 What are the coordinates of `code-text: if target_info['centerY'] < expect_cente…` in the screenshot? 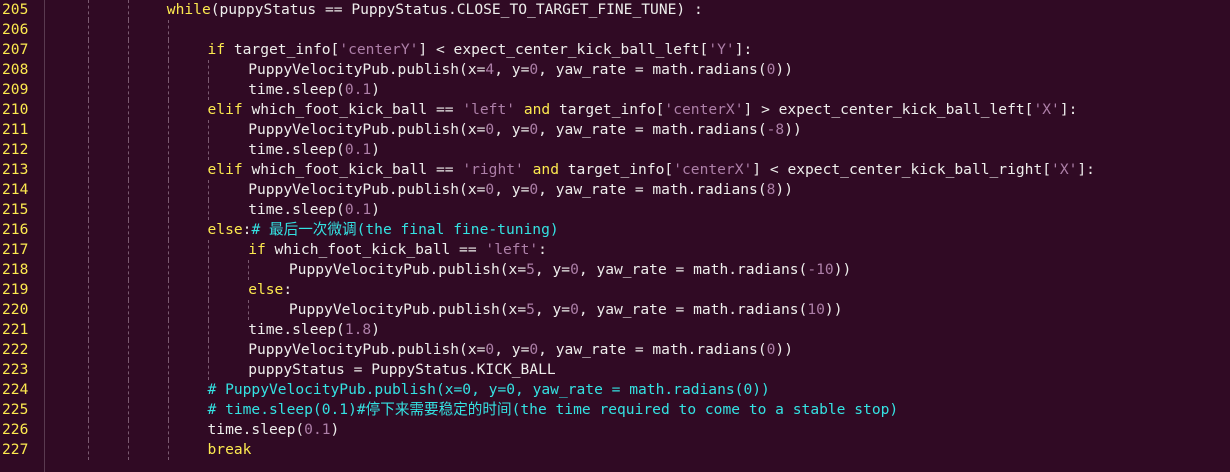 It's located at (480, 50).